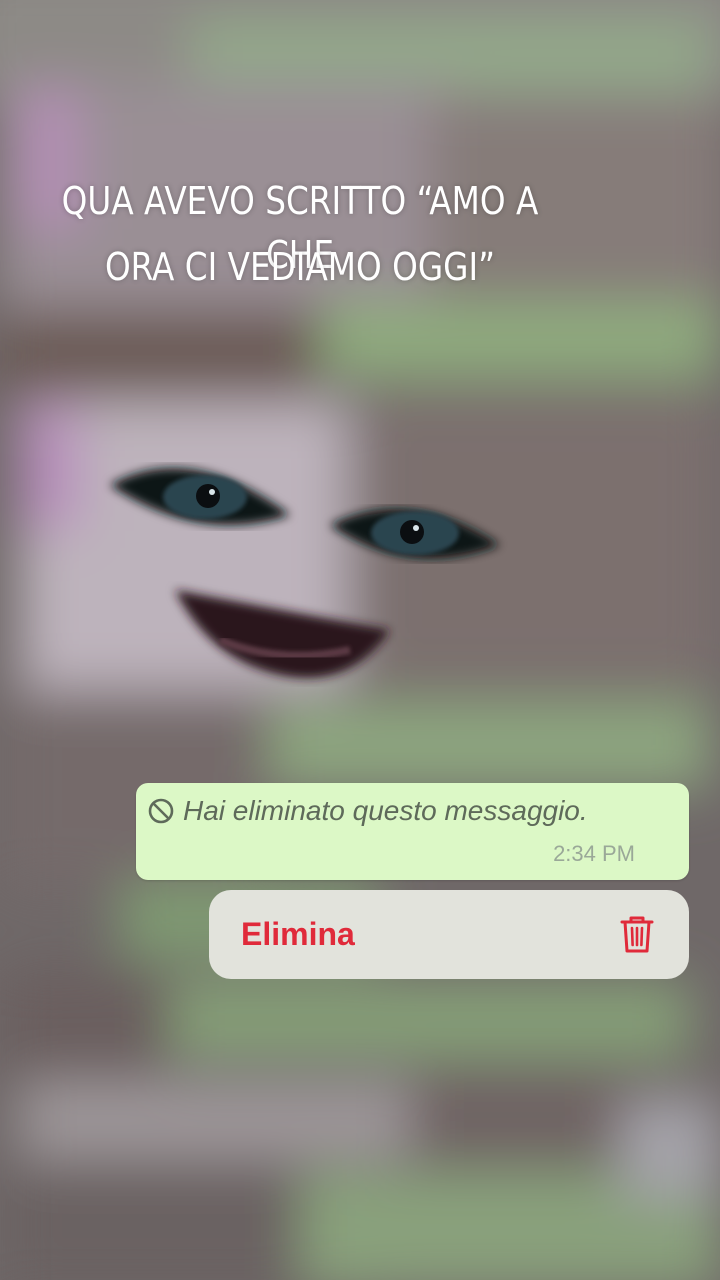 The height and width of the screenshot is (1280, 720). I want to click on deleted-message-bubble: Hai eliminato questo messaggio. 2:34 PM, so click(412, 831).